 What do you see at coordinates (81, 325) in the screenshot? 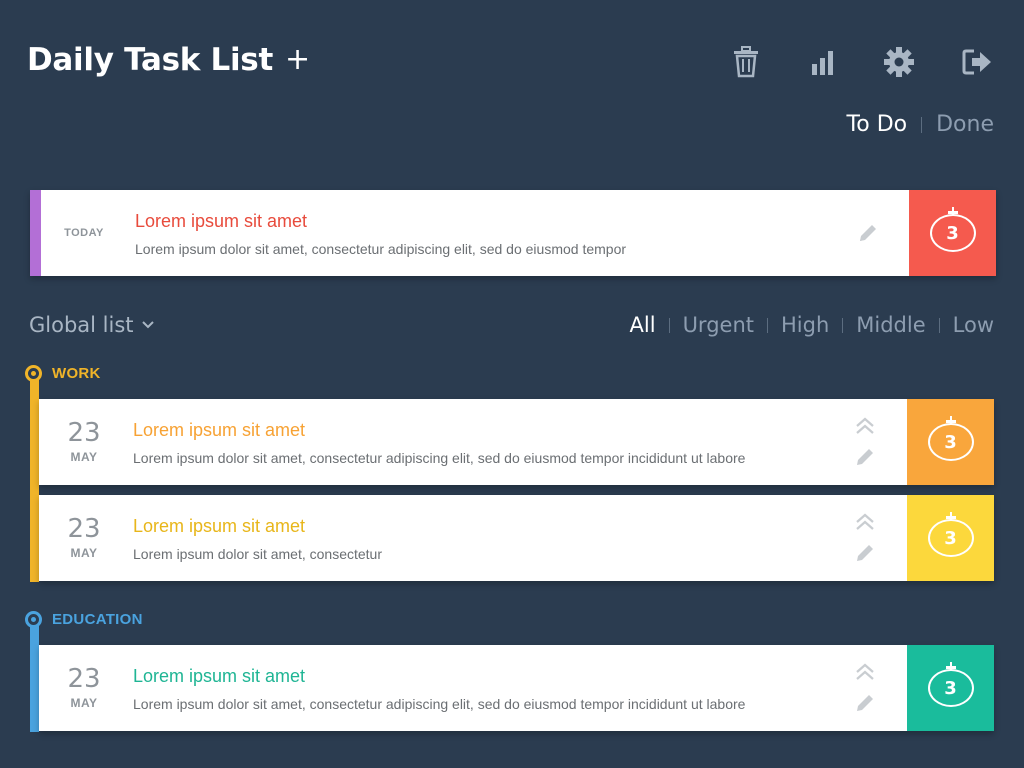
I see `list-selector-label: Global list` at bounding box center [81, 325].